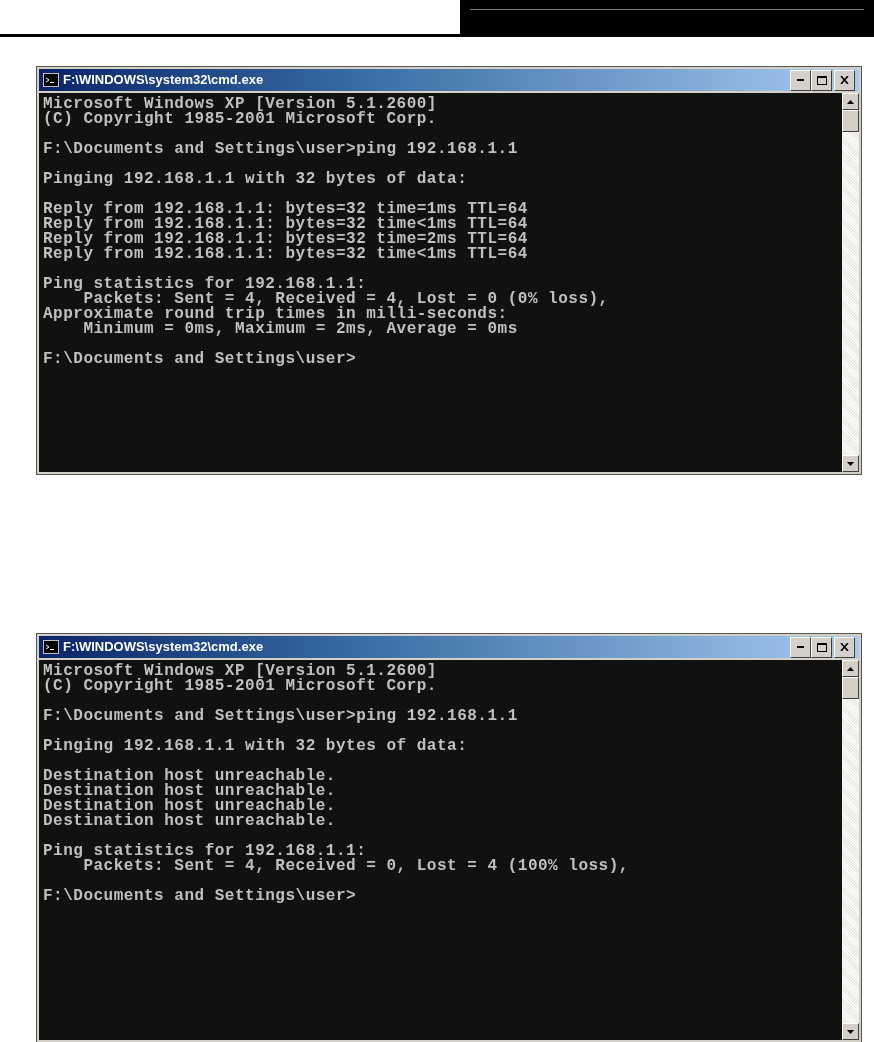 The image size is (874, 1042). I want to click on console-line: Packets: Sent = 4, Received = 0, Lost = 4 (100% loss),, so click(355, 866).